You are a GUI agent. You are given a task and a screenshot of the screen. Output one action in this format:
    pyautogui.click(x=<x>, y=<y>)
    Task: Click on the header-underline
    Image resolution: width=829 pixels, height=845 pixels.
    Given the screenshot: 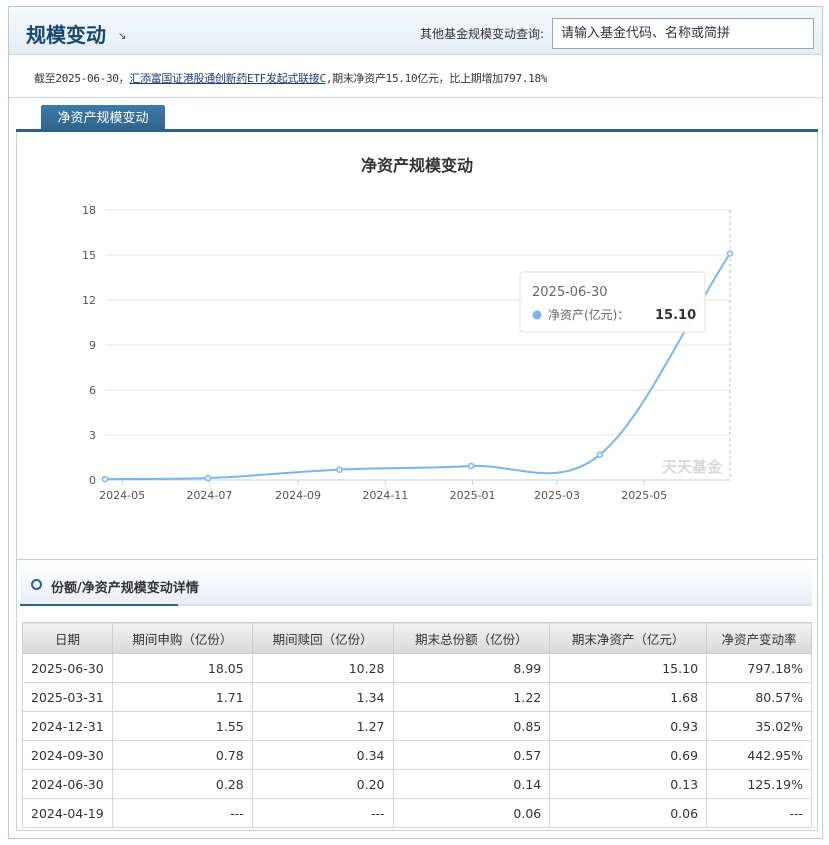 What is the action you would take?
    pyautogui.click(x=99, y=605)
    